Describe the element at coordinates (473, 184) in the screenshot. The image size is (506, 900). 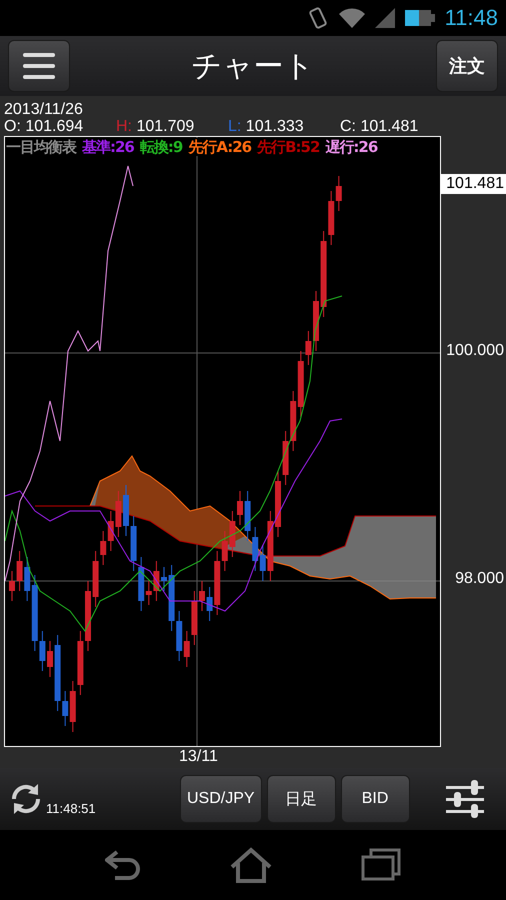
I see `current-price-label: 101.481` at that location.